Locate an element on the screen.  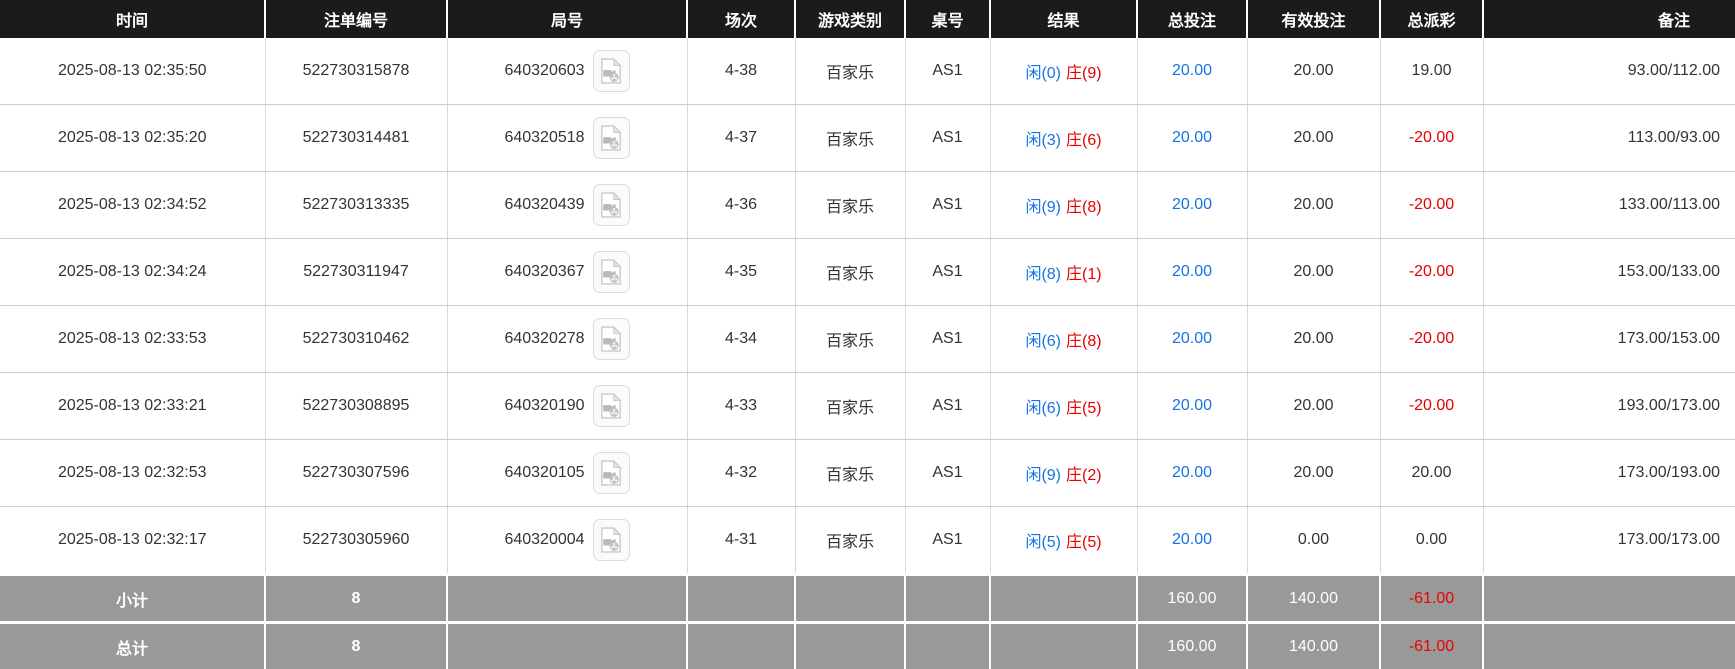
result-banker: 庄(1) is located at coordinates (1084, 274).